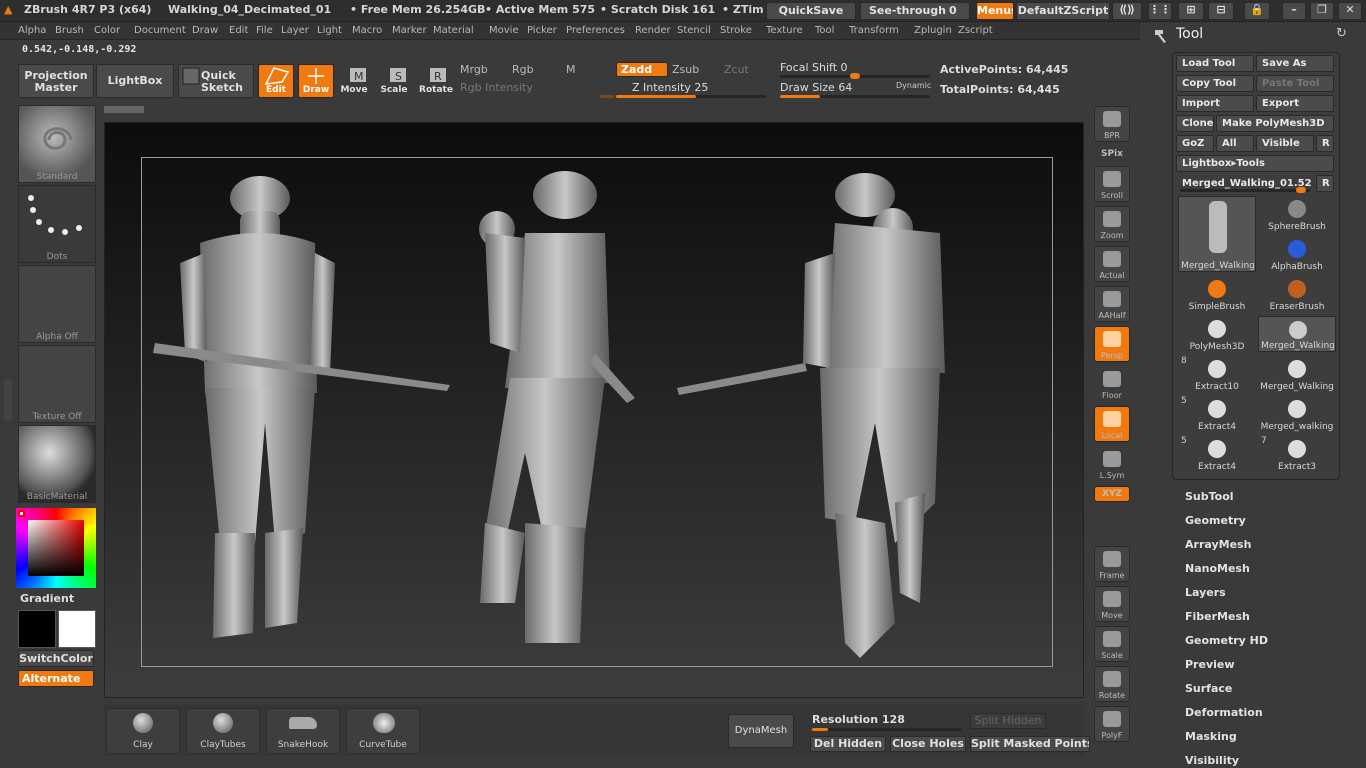 The height and width of the screenshot is (768, 1366). I want to click on scale-button: Scale, so click(1112, 644).